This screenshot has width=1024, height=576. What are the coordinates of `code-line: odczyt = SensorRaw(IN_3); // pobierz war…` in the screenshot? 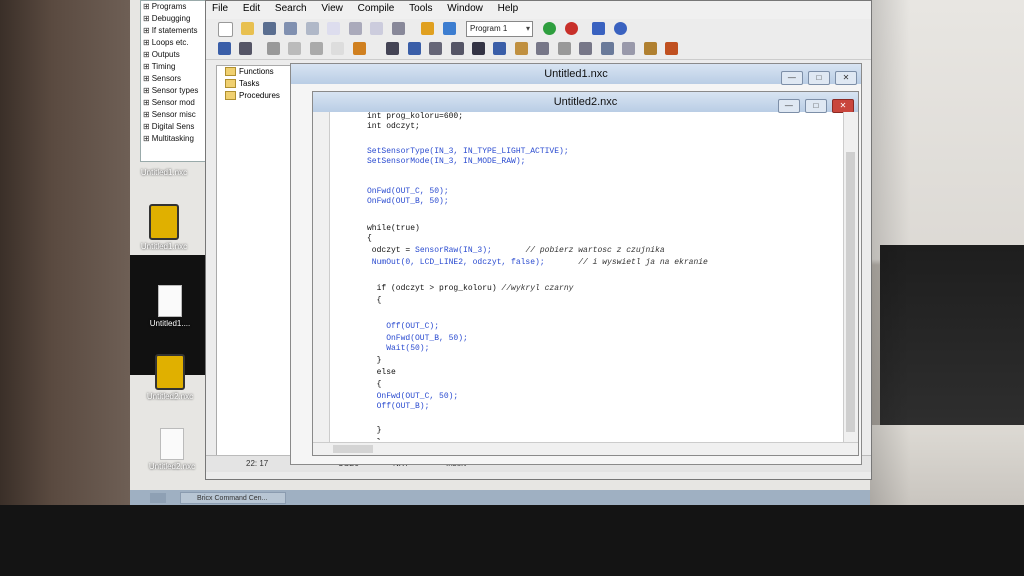 It's located at (516, 251).